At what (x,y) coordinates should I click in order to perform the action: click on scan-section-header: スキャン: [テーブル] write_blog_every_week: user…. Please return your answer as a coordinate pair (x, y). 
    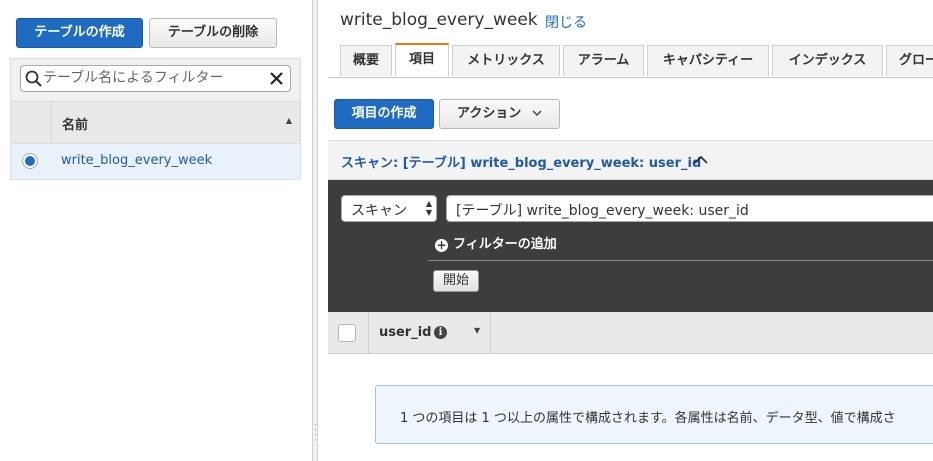
    Looking at the image, I should click on (630, 160).